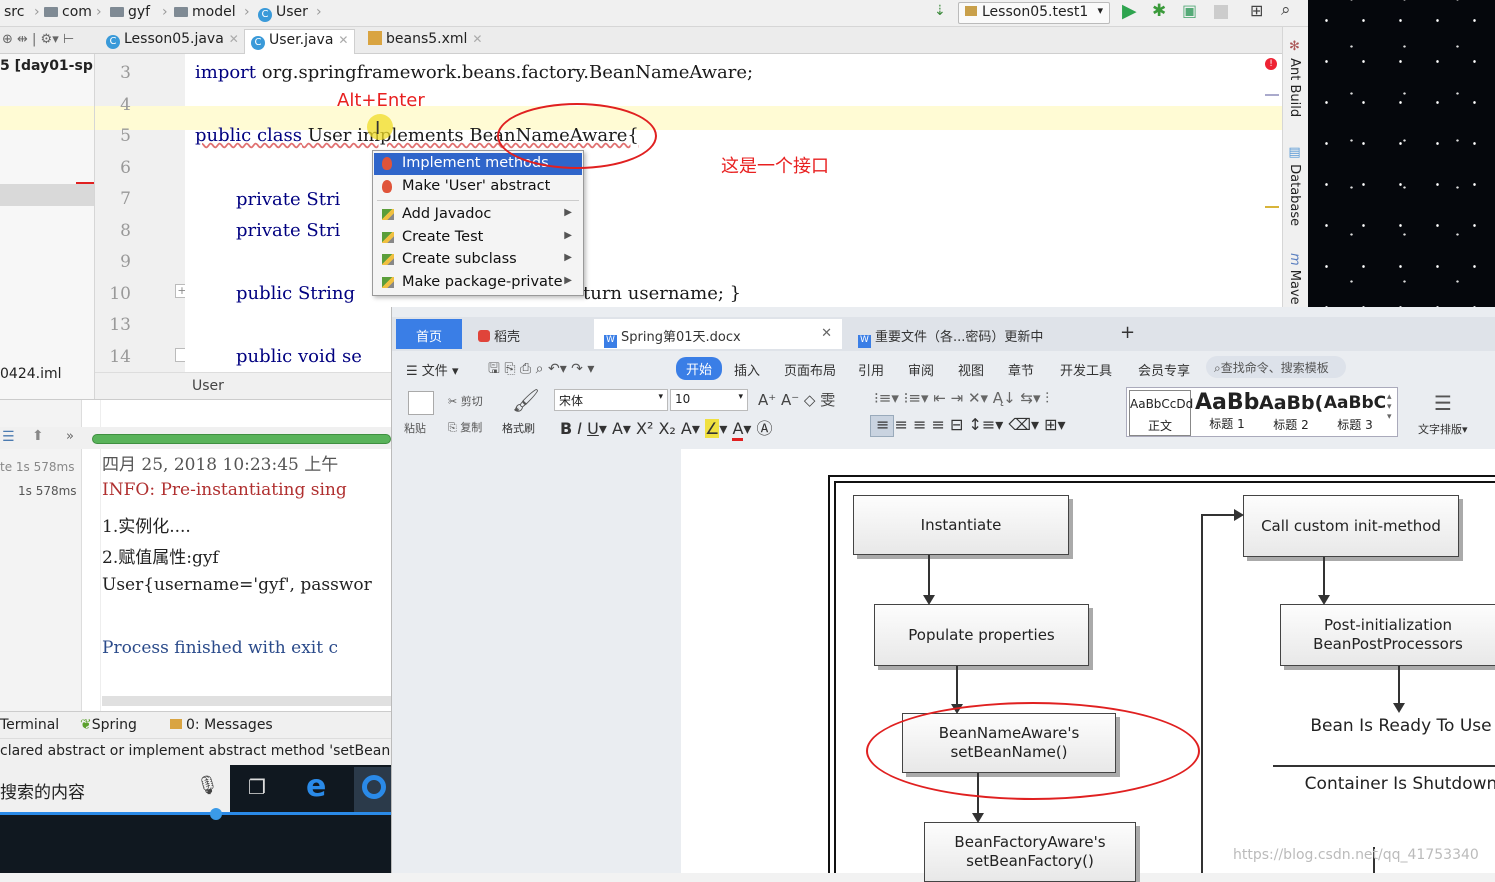 This screenshot has height=882, width=1495. I want to click on task-view-icon: ❐, so click(257, 787).